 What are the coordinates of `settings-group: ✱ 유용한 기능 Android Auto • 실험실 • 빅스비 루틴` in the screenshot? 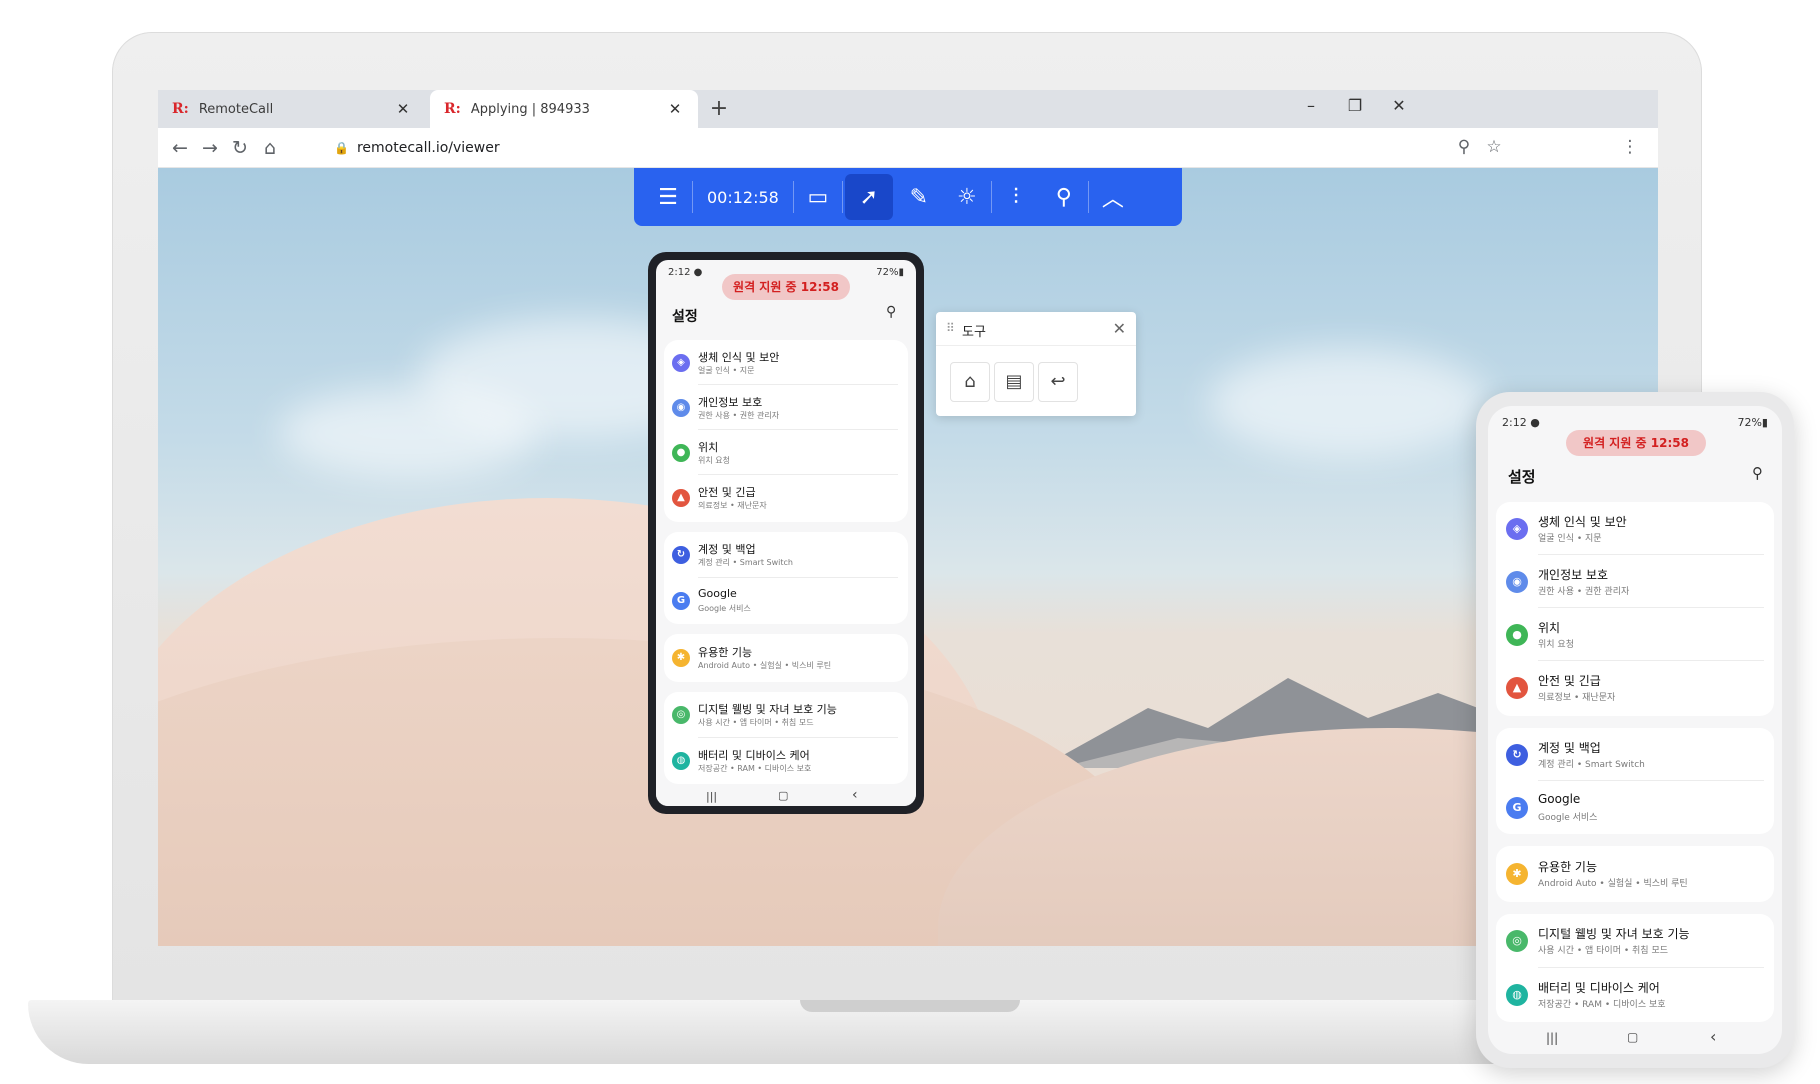 It's located at (786, 658).